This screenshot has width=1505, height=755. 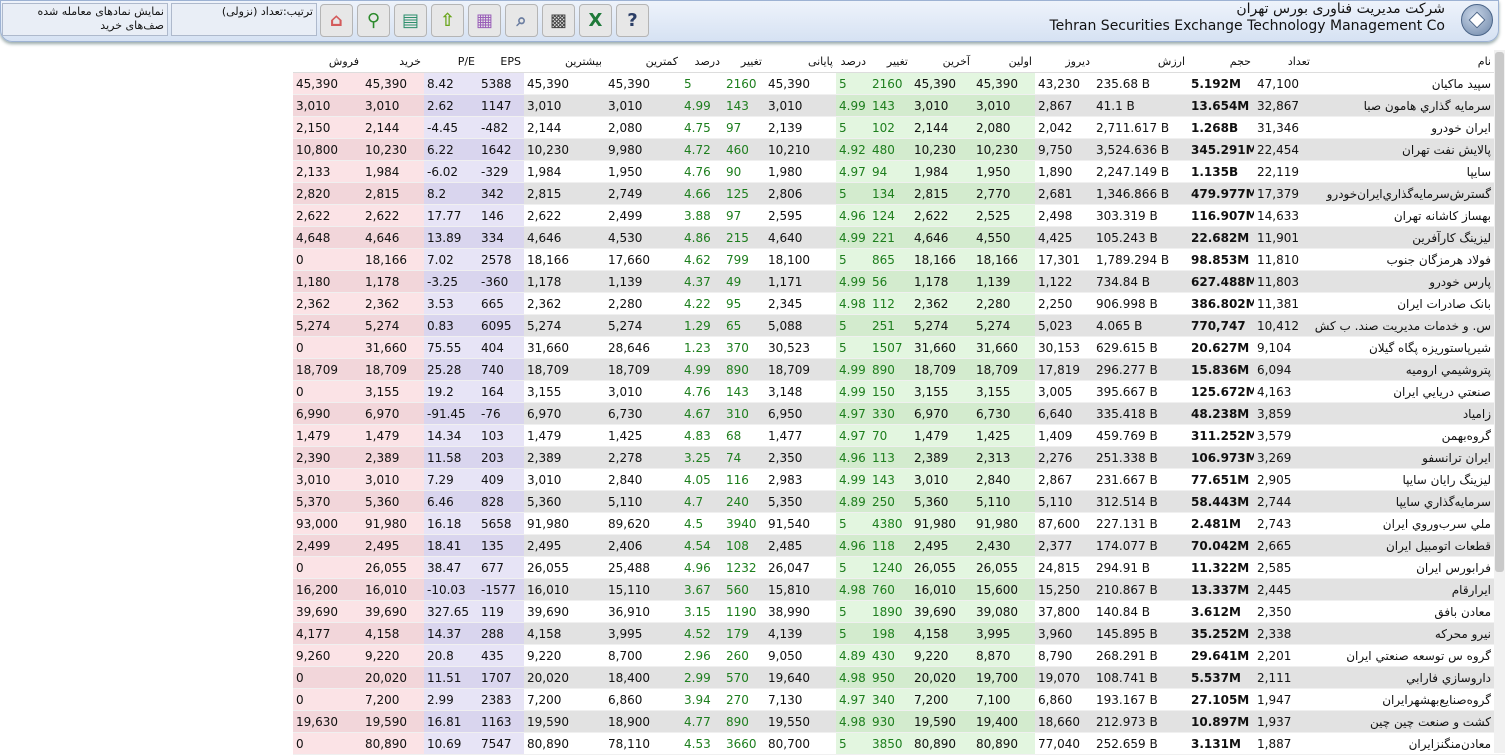 I want to click on column-header: دیروز, so click(x=1064, y=61).